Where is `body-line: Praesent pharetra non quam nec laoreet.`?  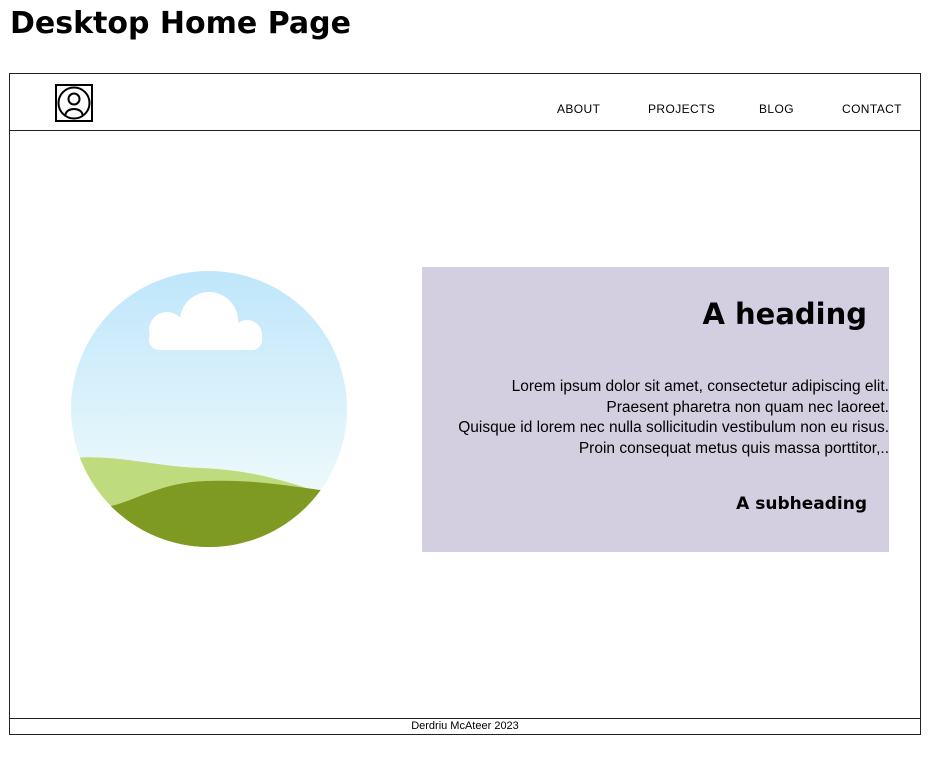 body-line: Praesent pharetra non quam nec laoreet. is located at coordinates (747, 407).